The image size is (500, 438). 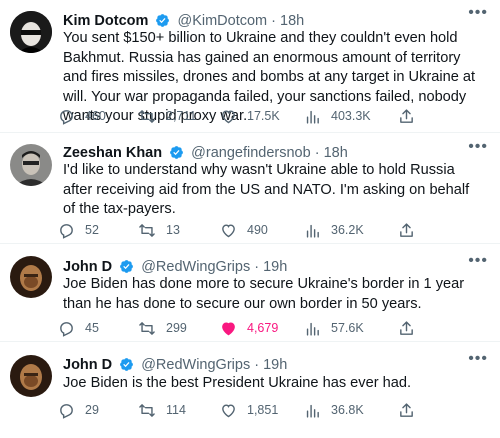 I want to click on retweet-button: 299, so click(x=162, y=328).